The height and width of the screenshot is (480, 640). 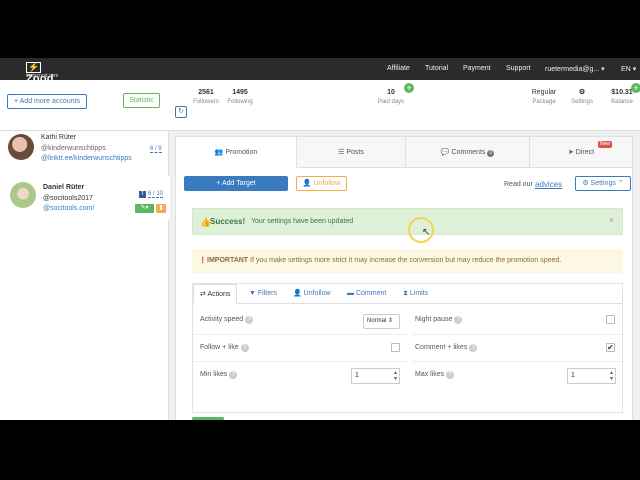 I want to click on max-likes-input: 1 ▲ ▼, so click(x=591, y=376).